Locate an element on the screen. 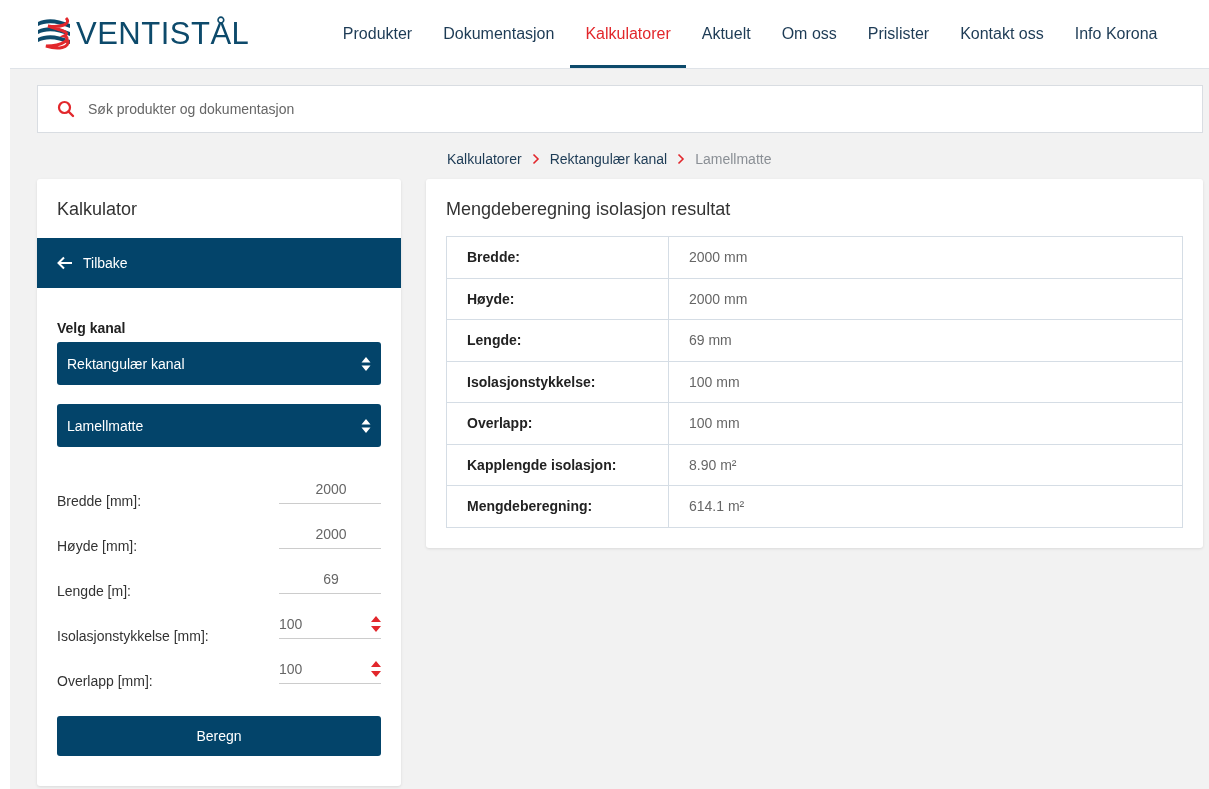 This screenshot has width=1209, height=789. nav-link: Om oss is located at coordinates (809, 34).